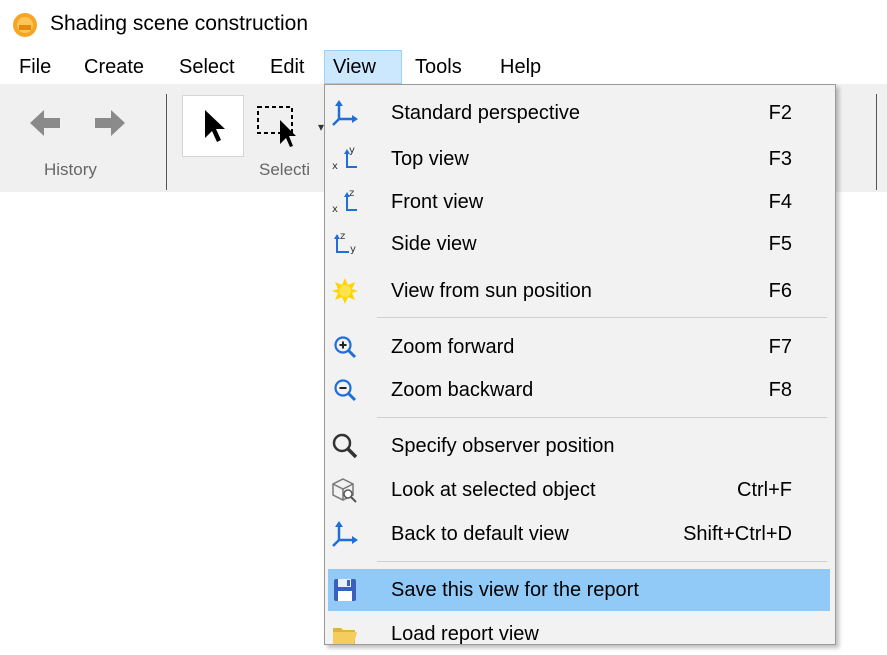 This screenshot has height=655, width=887. Describe the element at coordinates (480, 534) in the screenshot. I see `menu-item-label: Back to default view` at that location.